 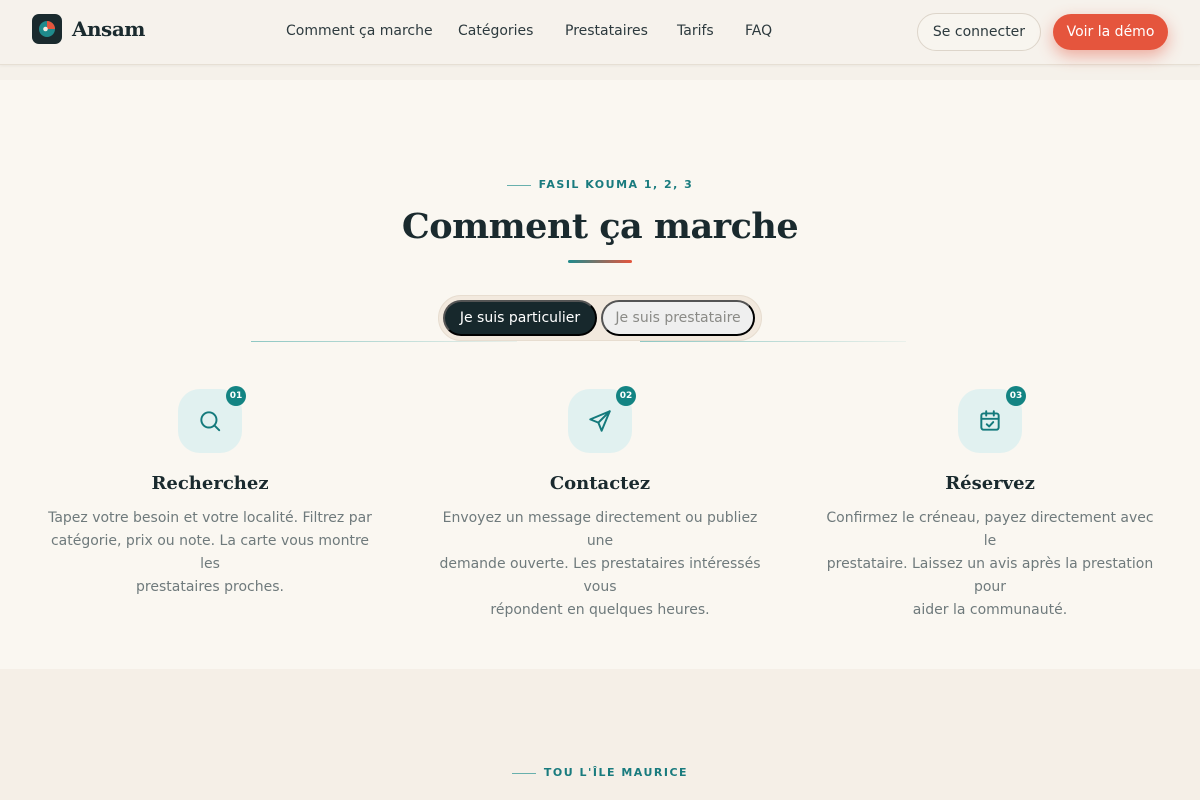 I want to click on step-number-badge: 01, so click(x=236, y=396).